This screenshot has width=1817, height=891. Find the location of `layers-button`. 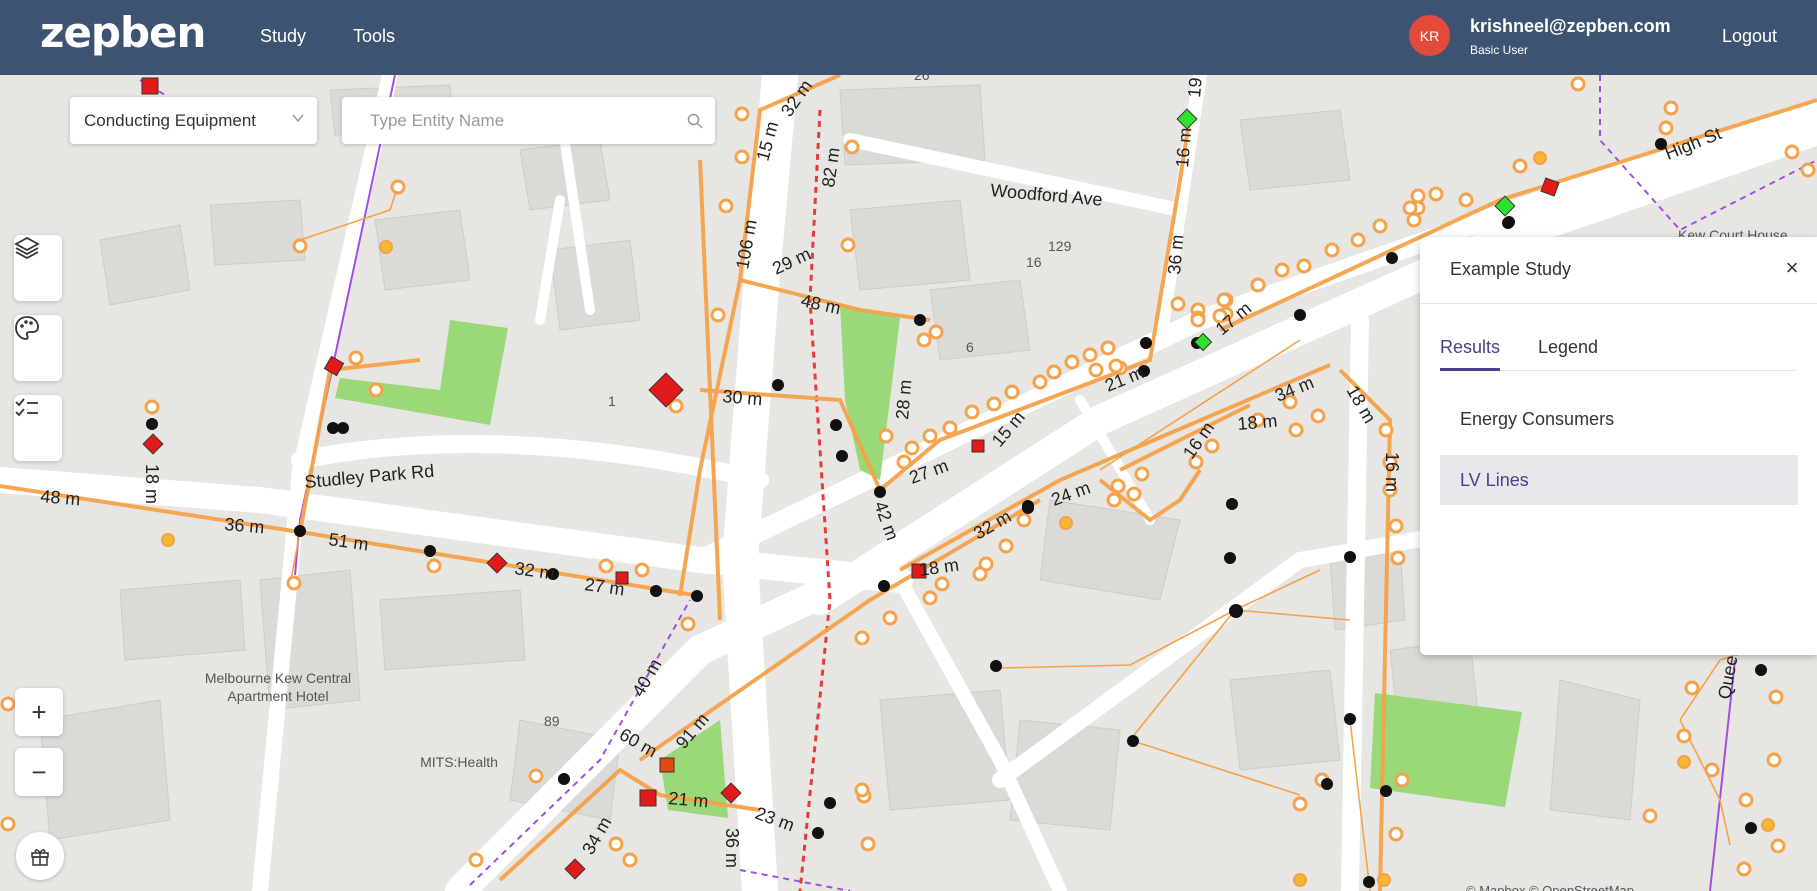

layers-button is located at coordinates (38, 268).